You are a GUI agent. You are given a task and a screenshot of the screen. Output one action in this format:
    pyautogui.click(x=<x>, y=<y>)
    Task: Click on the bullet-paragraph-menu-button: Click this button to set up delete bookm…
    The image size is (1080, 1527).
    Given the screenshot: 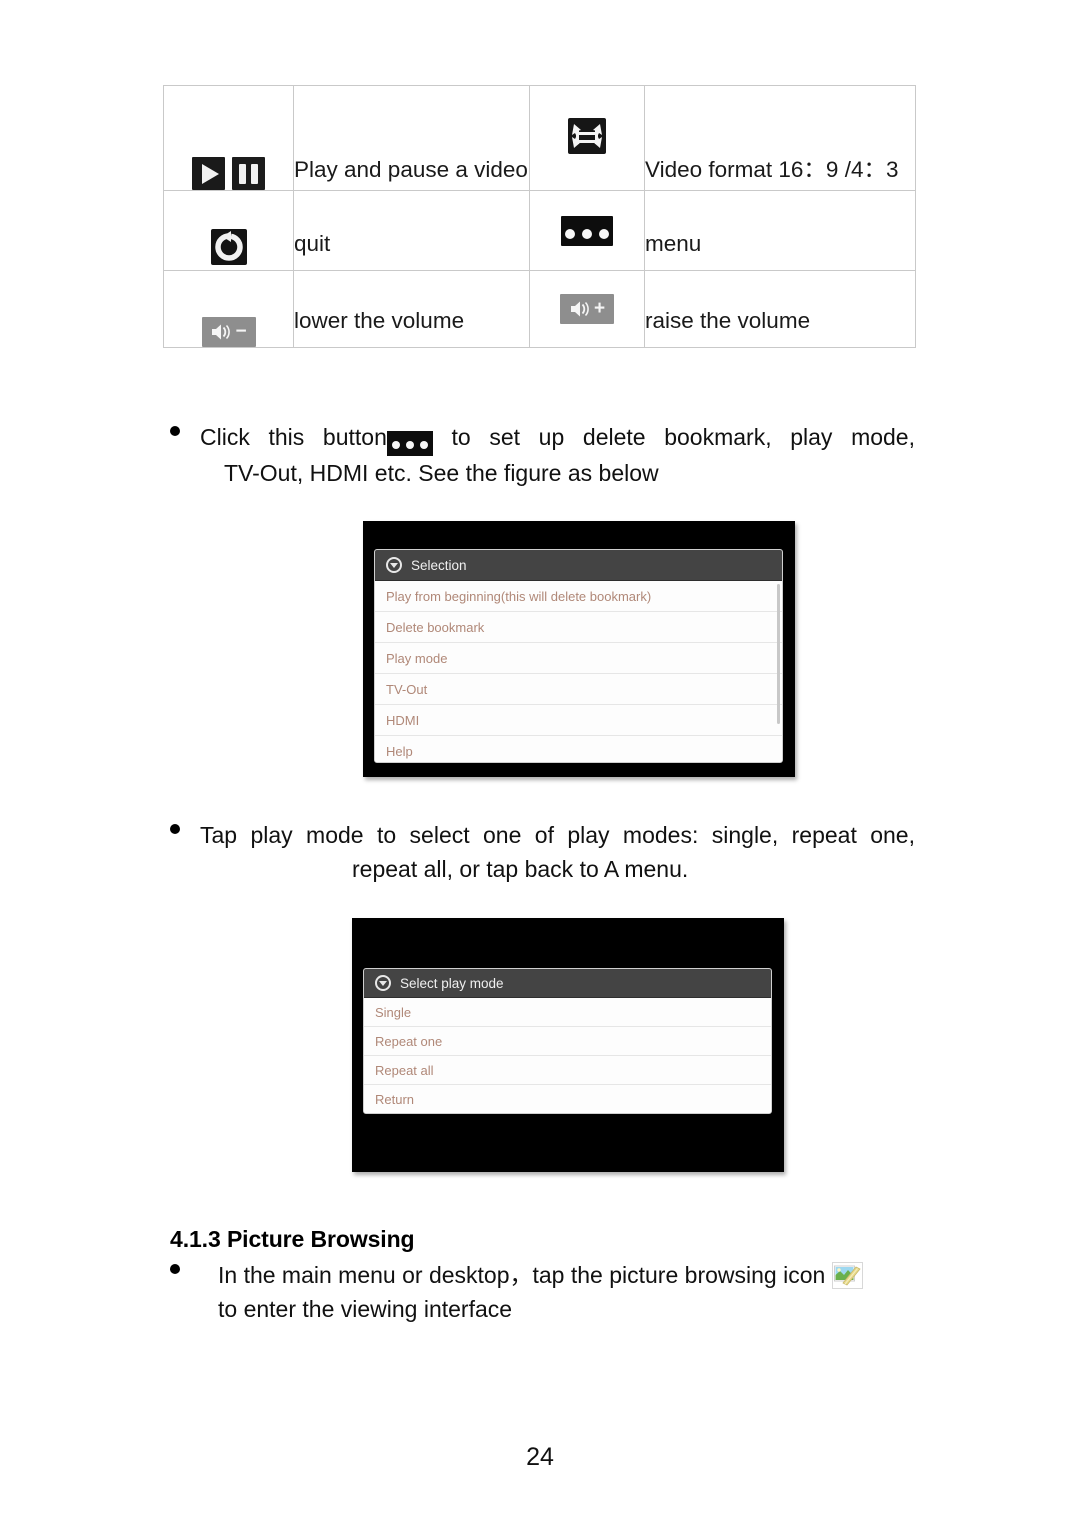 What is the action you would take?
    pyautogui.click(x=542, y=455)
    